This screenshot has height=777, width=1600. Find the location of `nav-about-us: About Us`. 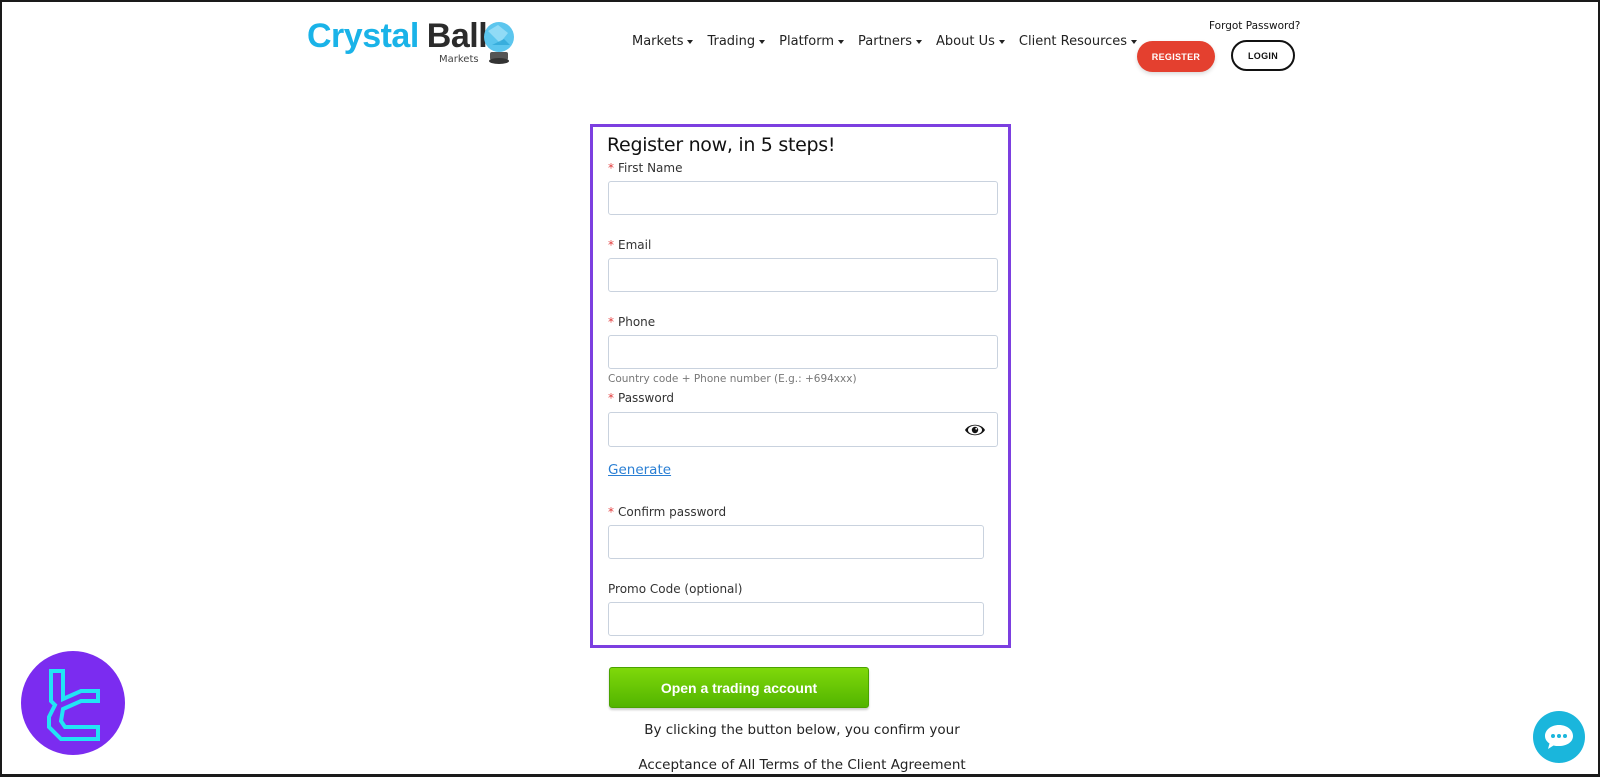

nav-about-us: About Us is located at coordinates (970, 41).